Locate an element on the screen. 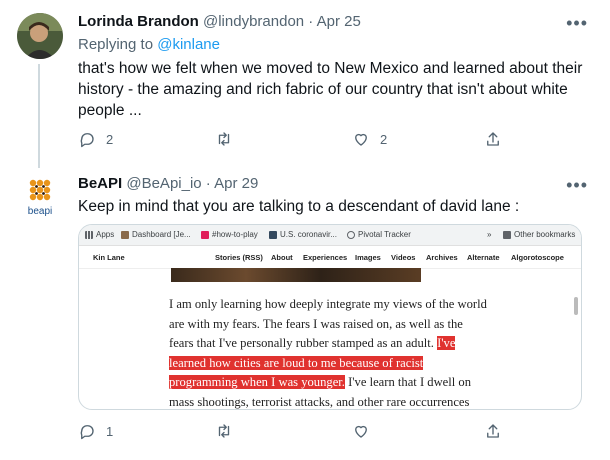  nav-images: Images is located at coordinates (368, 257).